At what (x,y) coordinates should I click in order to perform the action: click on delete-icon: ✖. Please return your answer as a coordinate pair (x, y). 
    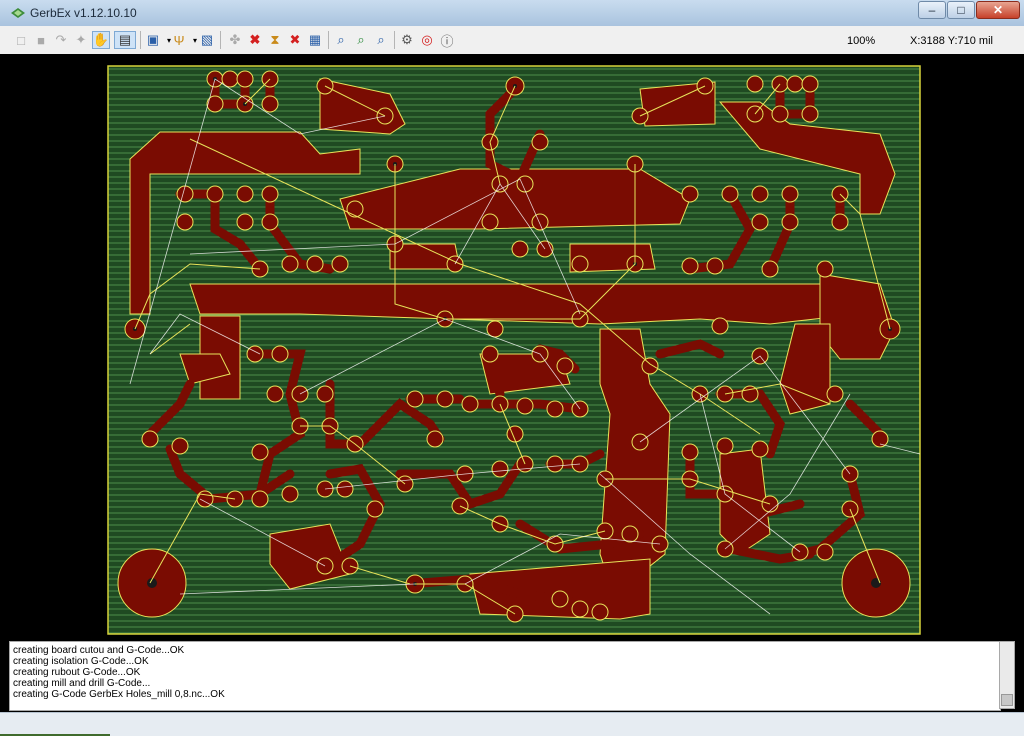
    Looking at the image, I should click on (255, 40).